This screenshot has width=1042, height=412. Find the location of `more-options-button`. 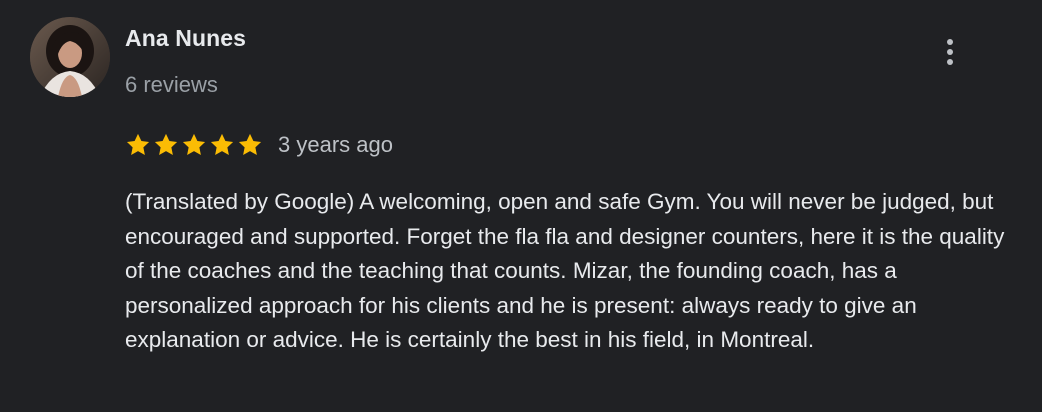

more-options-button is located at coordinates (950, 52).